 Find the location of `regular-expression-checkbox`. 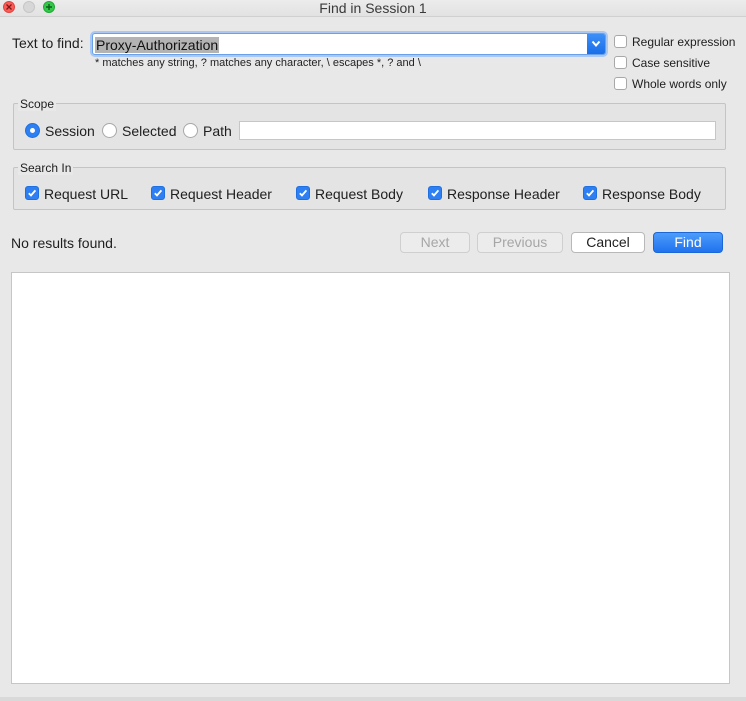

regular-expression-checkbox is located at coordinates (620, 41).